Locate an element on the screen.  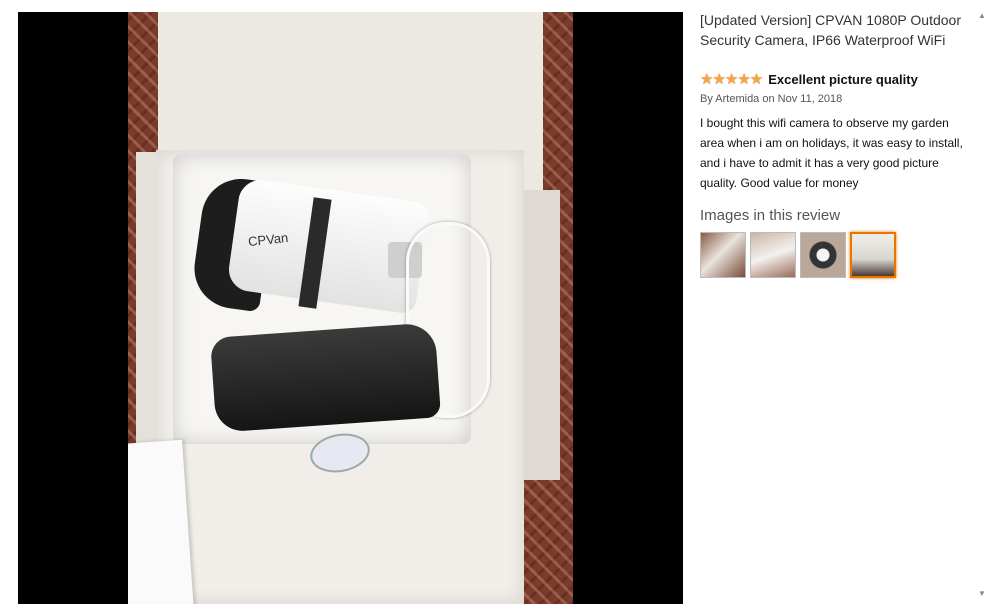
review-rating-row: ★★★★★ Excellent picture quality is located at coordinates (835, 79).